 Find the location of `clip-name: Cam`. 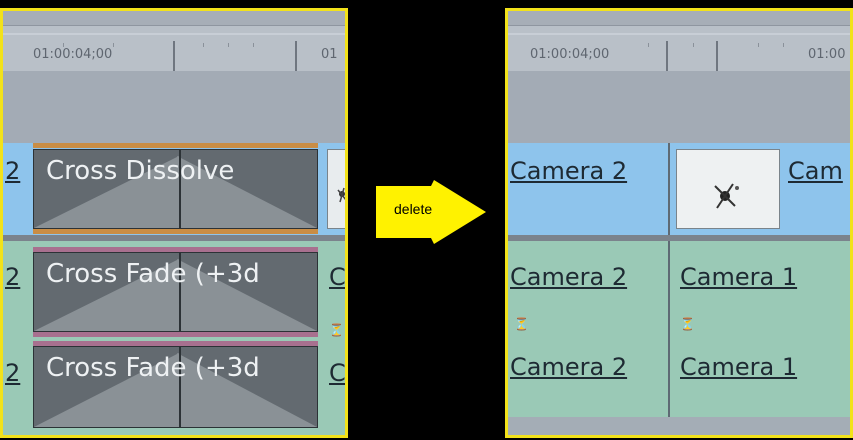

clip-name: Cam is located at coordinates (815, 171).